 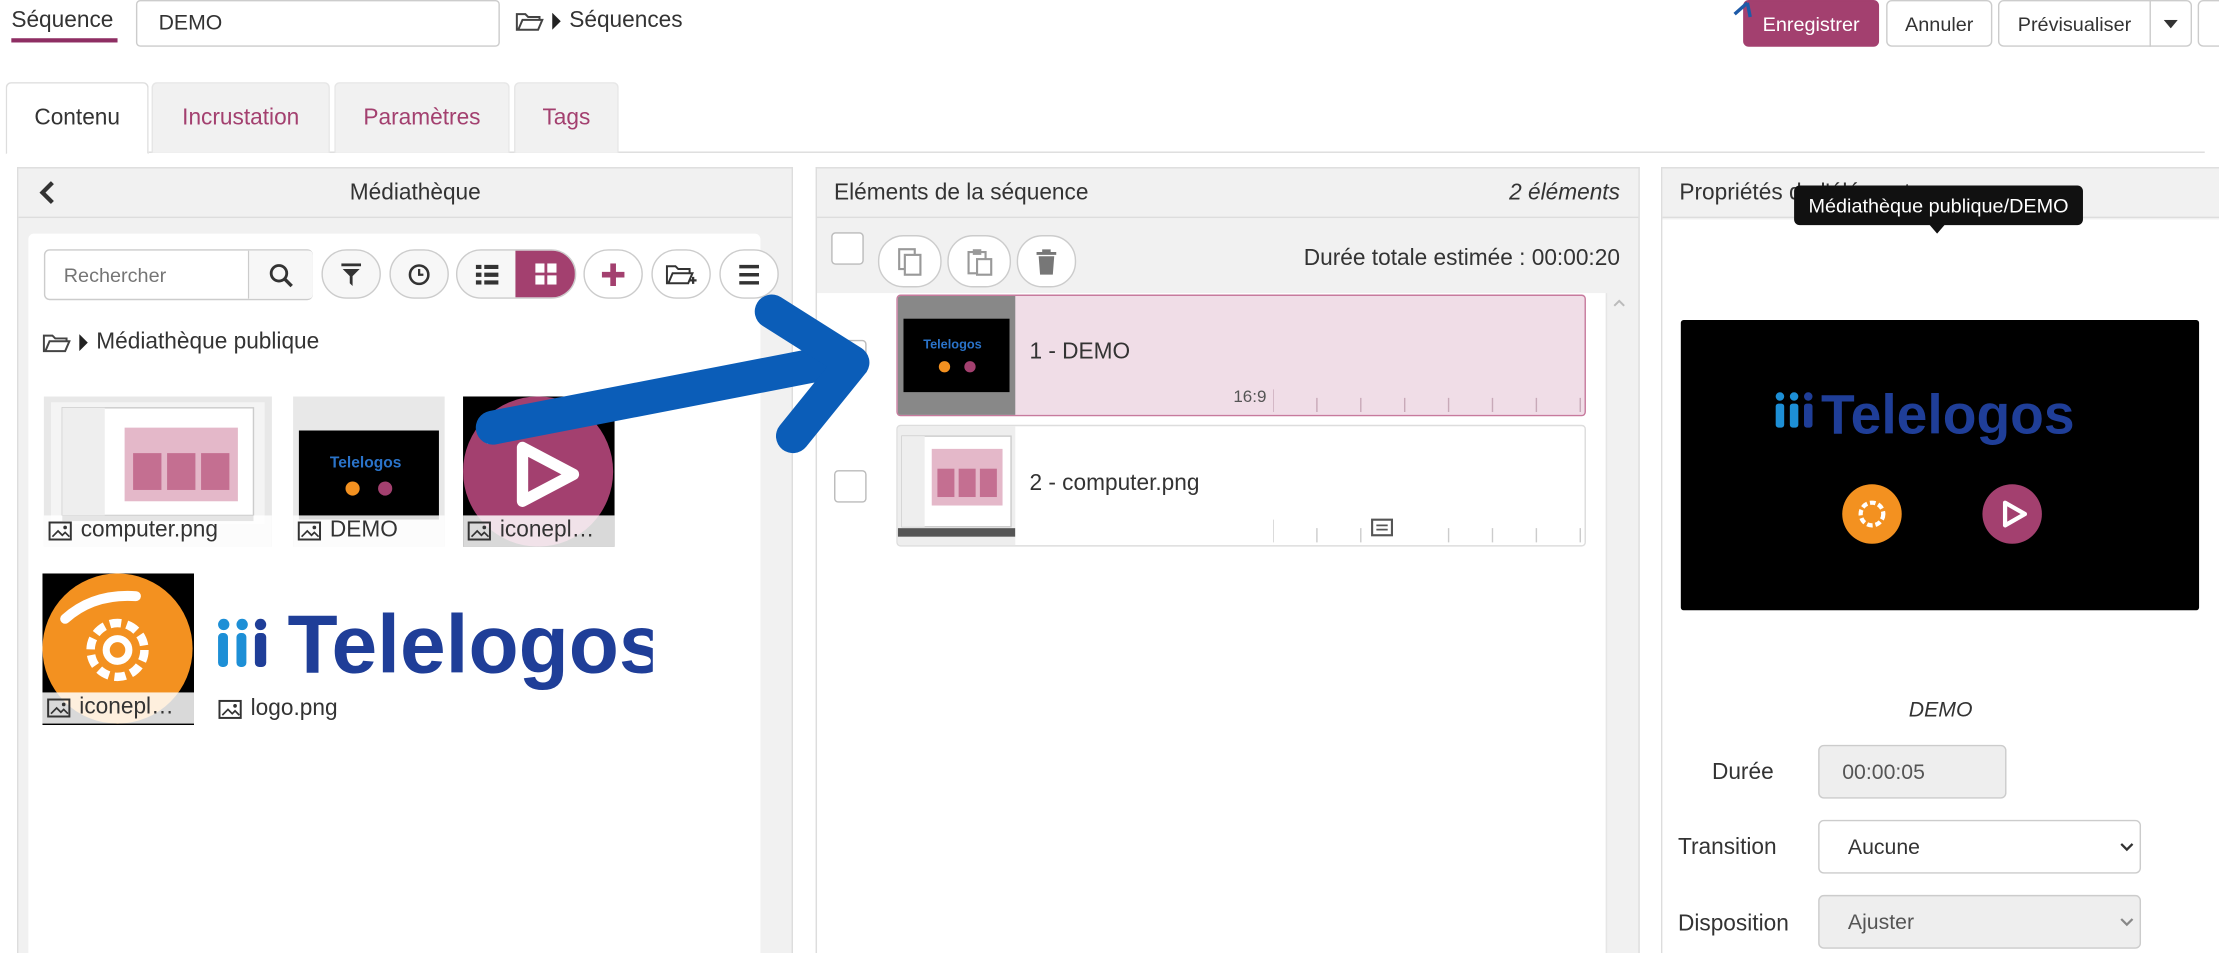 What do you see at coordinates (56, 343) in the screenshot?
I see `folder-open-icon` at bounding box center [56, 343].